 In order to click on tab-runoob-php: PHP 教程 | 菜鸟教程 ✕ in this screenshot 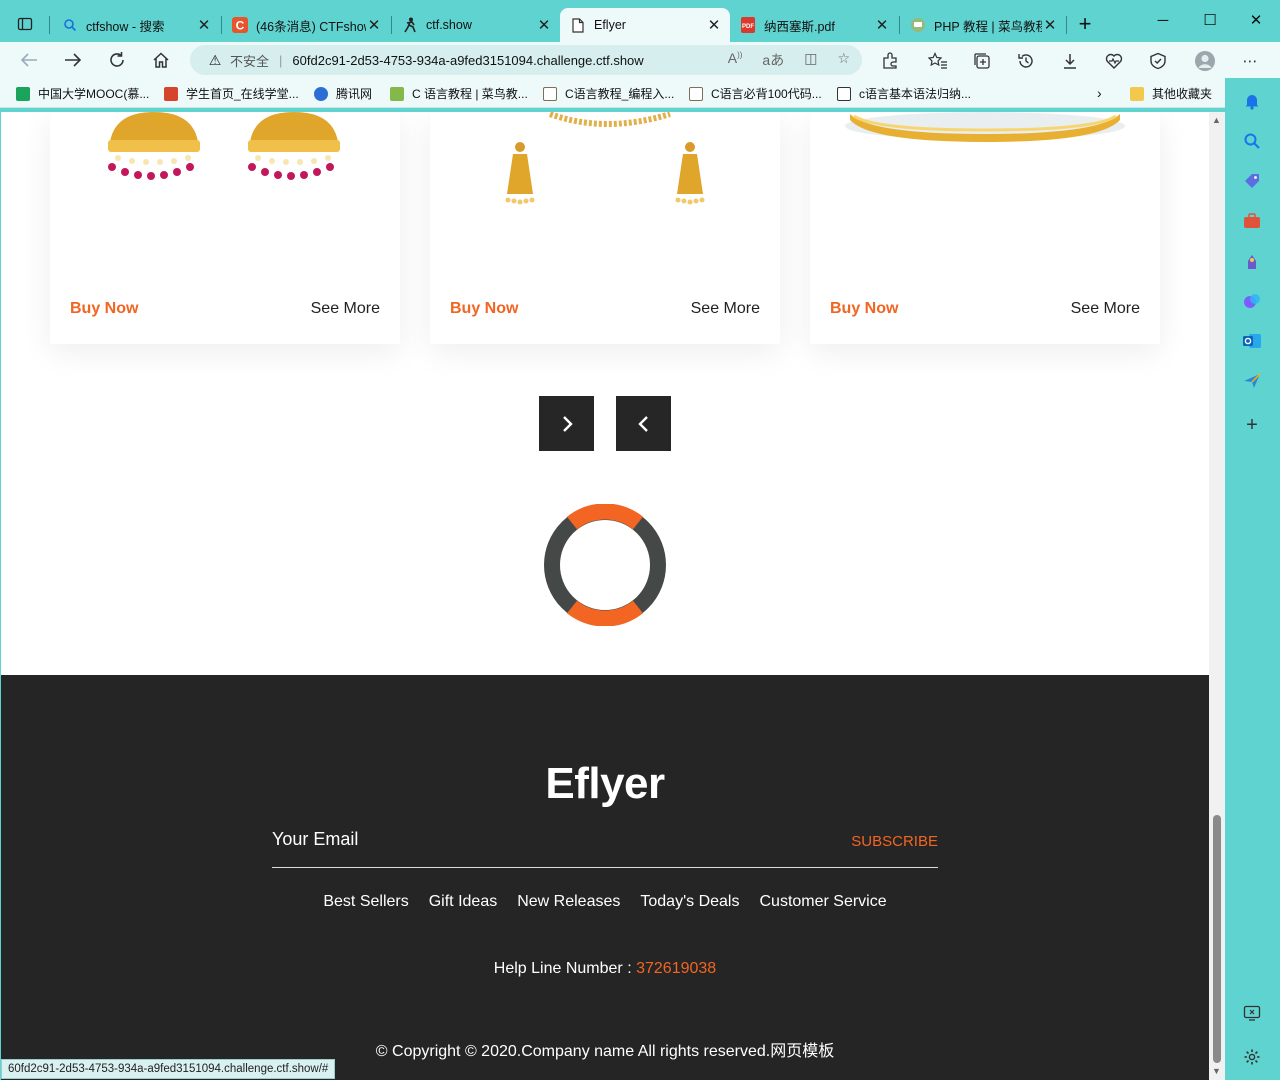, I will do `click(983, 25)`.